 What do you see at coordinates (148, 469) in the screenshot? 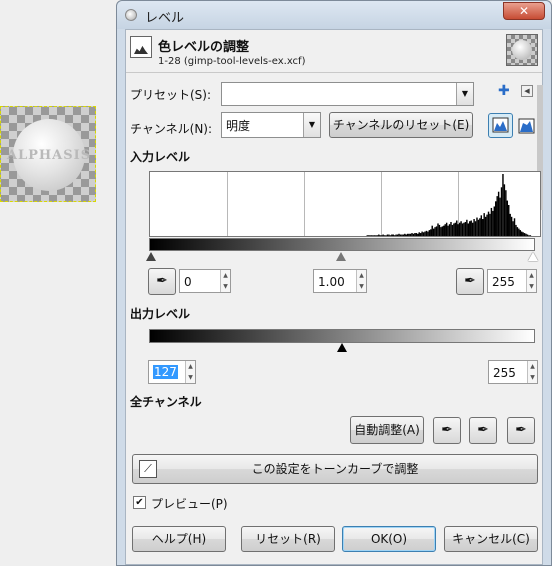
I see `curves-icon: ⟋` at bounding box center [148, 469].